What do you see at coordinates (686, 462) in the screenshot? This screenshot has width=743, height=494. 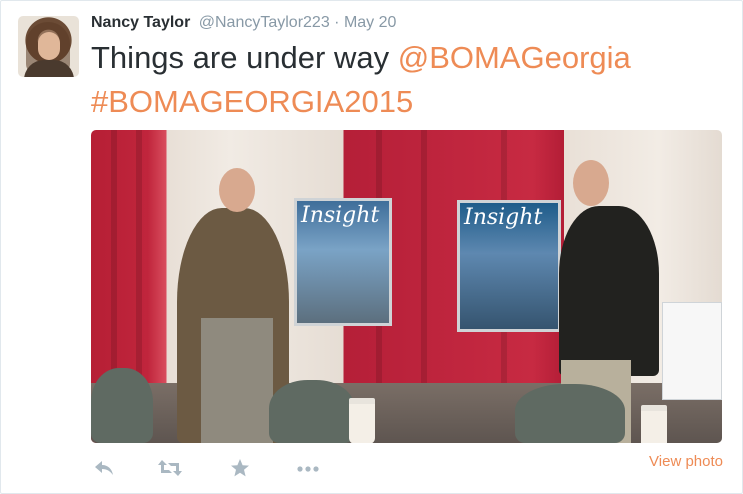 I see `view-photo-link: View photo` at bounding box center [686, 462].